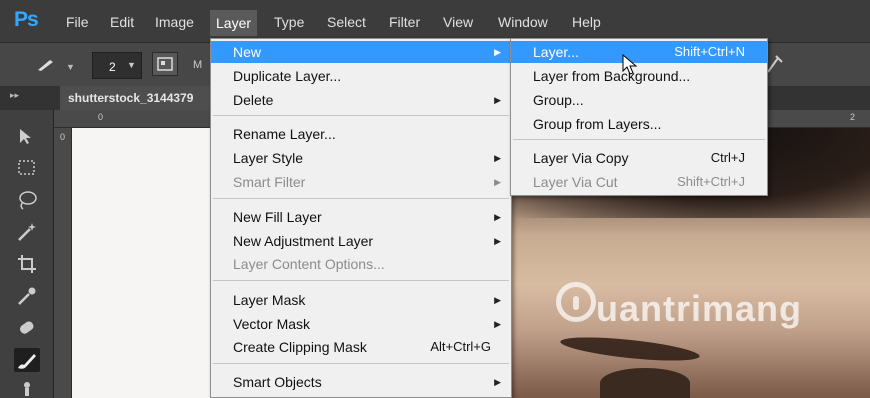 This screenshot has width=870, height=398. Describe the element at coordinates (586, 22) in the screenshot. I see `menu-help: Help` at that location.